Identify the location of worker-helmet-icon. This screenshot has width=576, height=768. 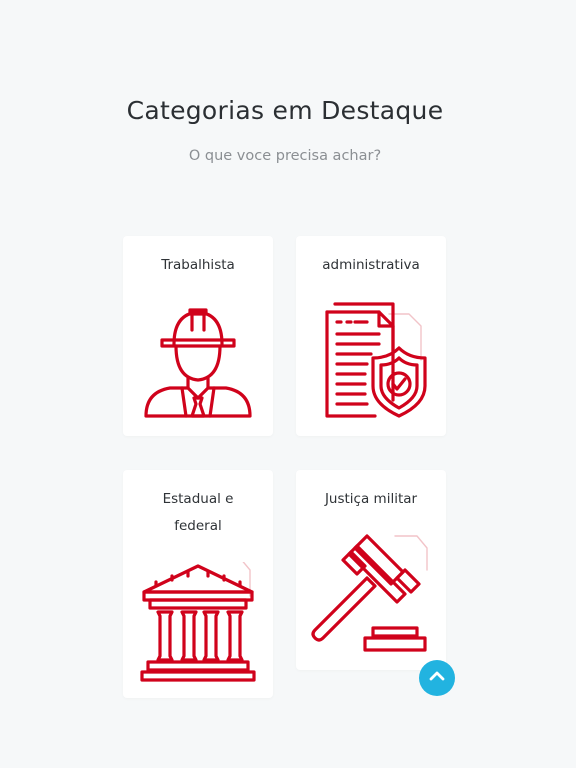
(198, 362).